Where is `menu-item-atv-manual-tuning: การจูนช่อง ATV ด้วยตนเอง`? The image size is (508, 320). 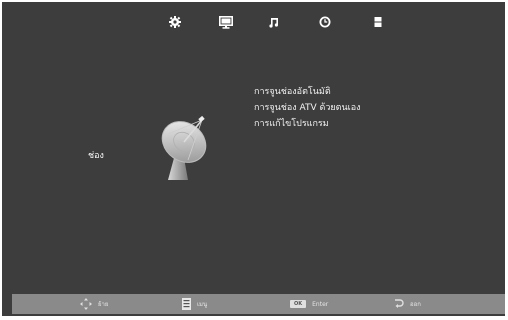 menu-item-atv-manual-tuning: การจูนช่อง ATV ด้วยตนเอง is located at coordinates (307, 108).